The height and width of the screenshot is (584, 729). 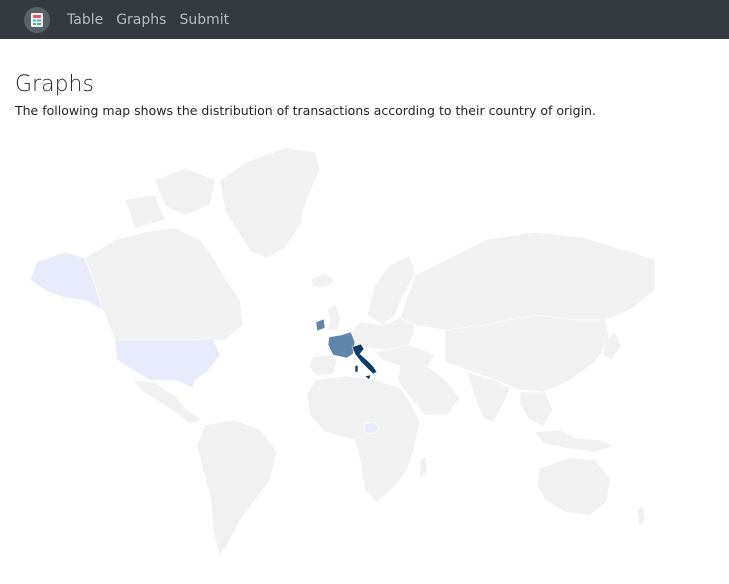 What do you see at coordinates (141, 20) in the screenshot?
I see `nav-link-graphs: Graphs` at bounding box center [141, 20].